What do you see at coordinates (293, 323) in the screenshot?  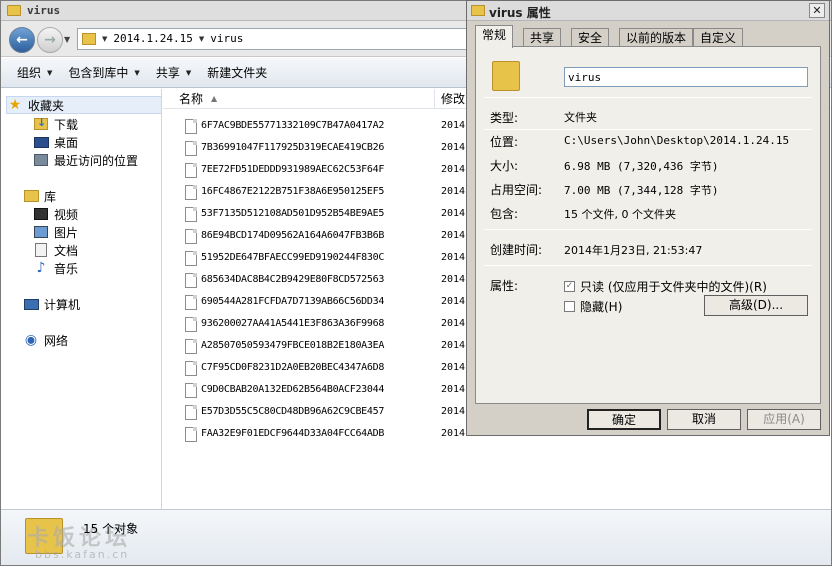 I see `file-name: 936200027AA41A5441E3F863A36F9968` at bounding box center [293, 323].